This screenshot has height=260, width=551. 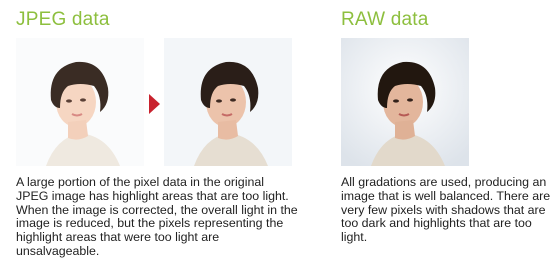 I want to click on raw-photo, so click(x=405, y=102).